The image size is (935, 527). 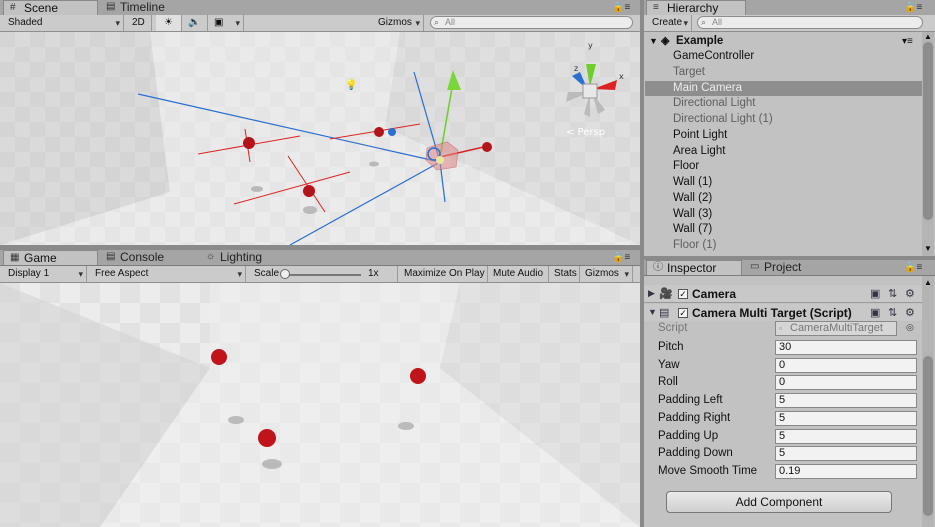 I want to click on script-enabled-checkbox: ✓, so click(x=683, y=313).